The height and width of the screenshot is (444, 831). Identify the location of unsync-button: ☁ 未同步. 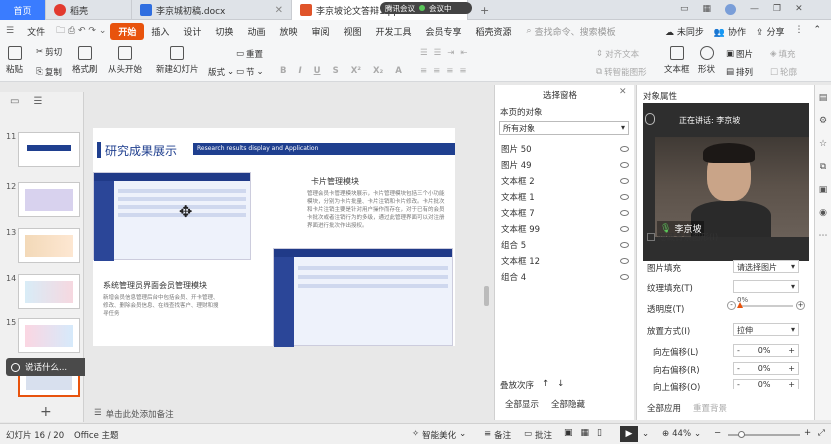
(684, 31).